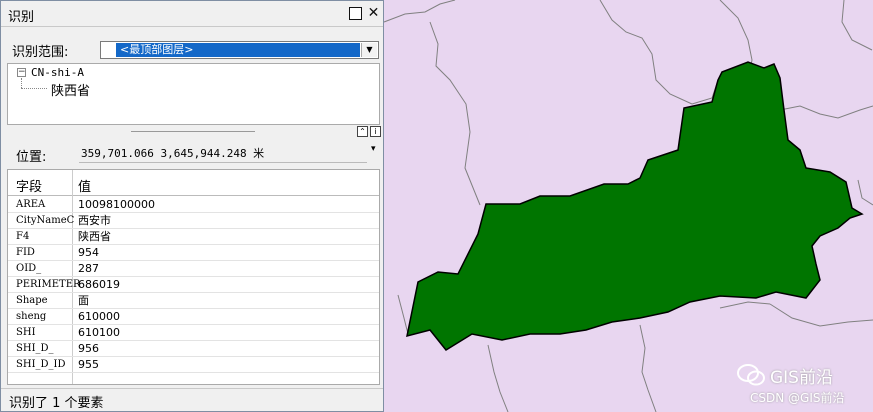 This screenshot has height=412, width=873. I want to click on status-bar: 识别了 1 个要素, so click(192, 399).